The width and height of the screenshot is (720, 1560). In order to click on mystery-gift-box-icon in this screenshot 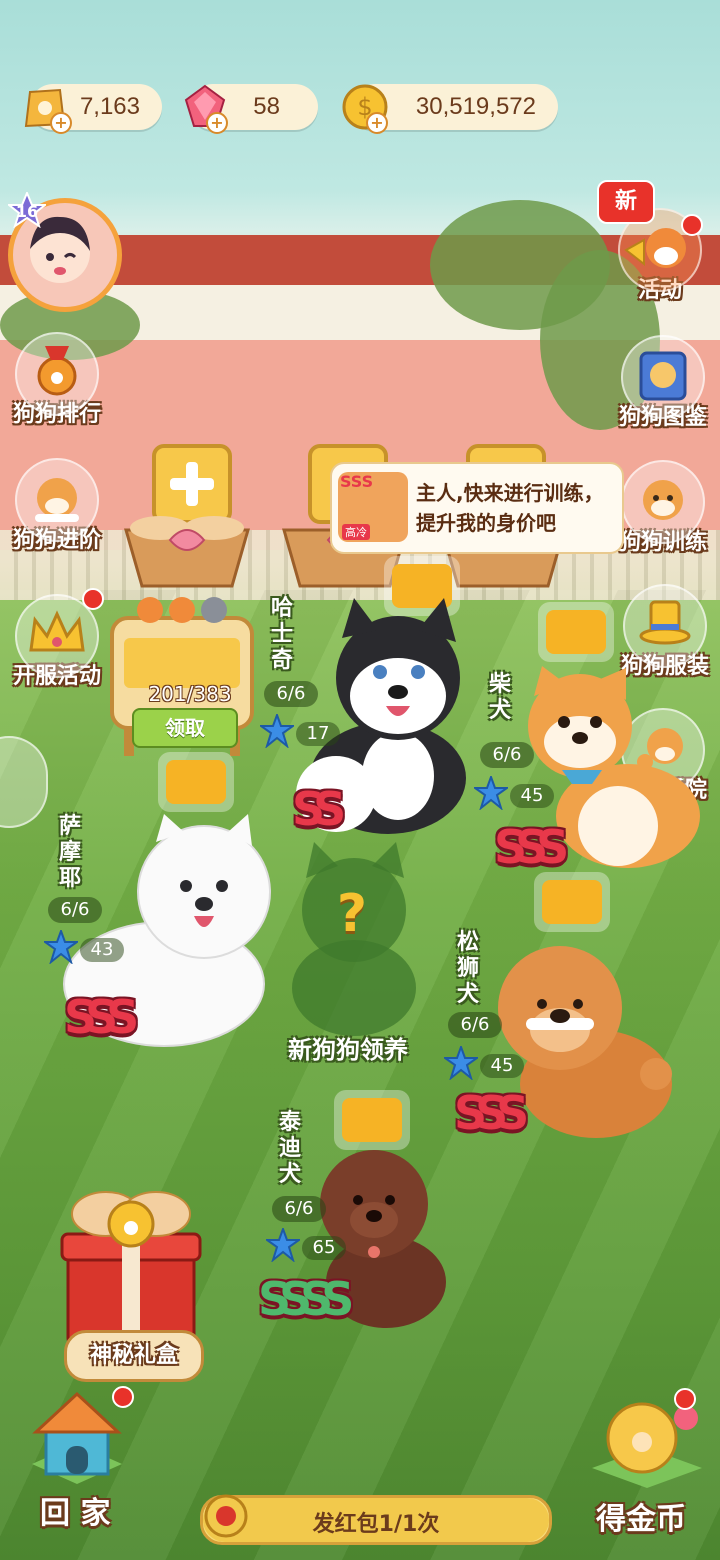, I will do `click(131, 1267)`.